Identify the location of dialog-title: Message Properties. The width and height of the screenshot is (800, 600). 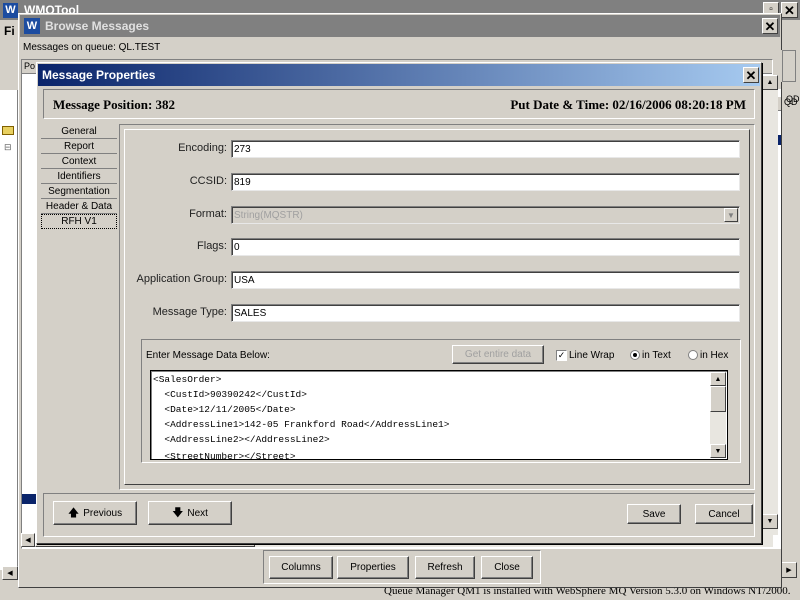
(99, 75).